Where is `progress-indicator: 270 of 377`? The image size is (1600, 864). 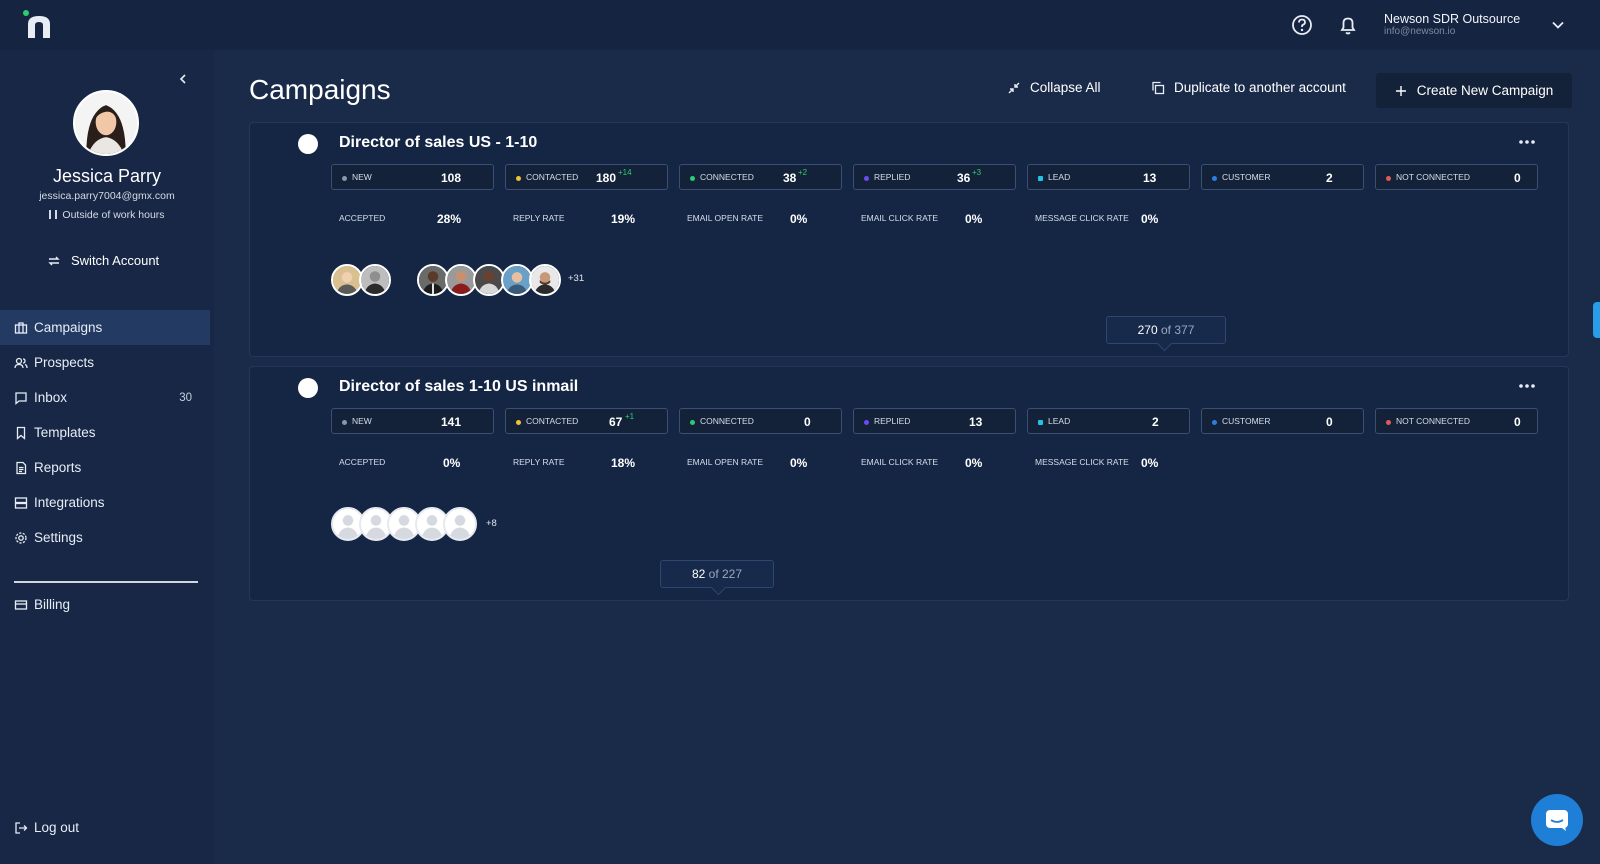
progress-indicator: 270 of 377 is located at coordinates (1166, 330).